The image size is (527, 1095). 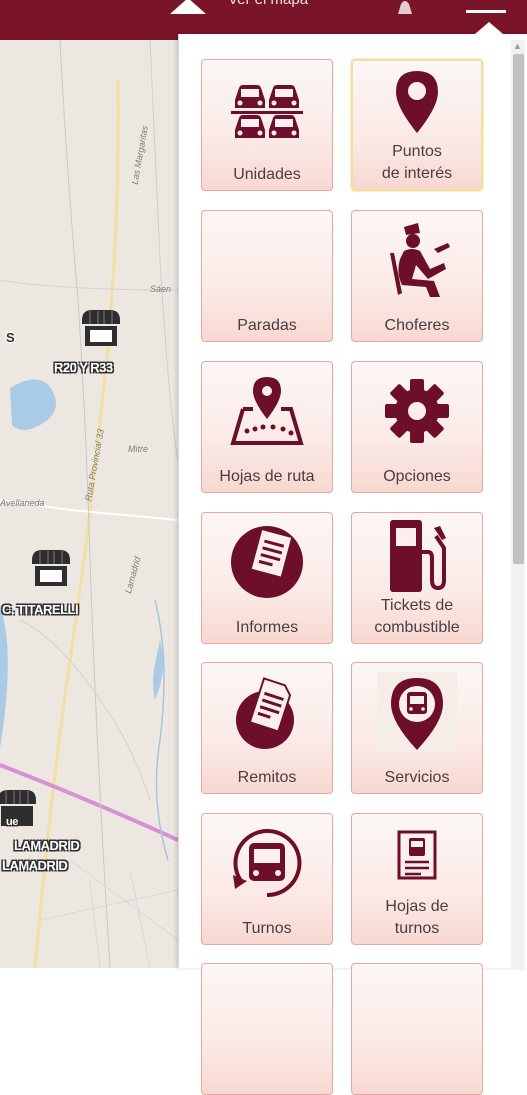 What do you see at coordinates (417, 162) in the screenshot?
I see `menu-tile-label: Puntos de interés` at bounding box center [417, 162].